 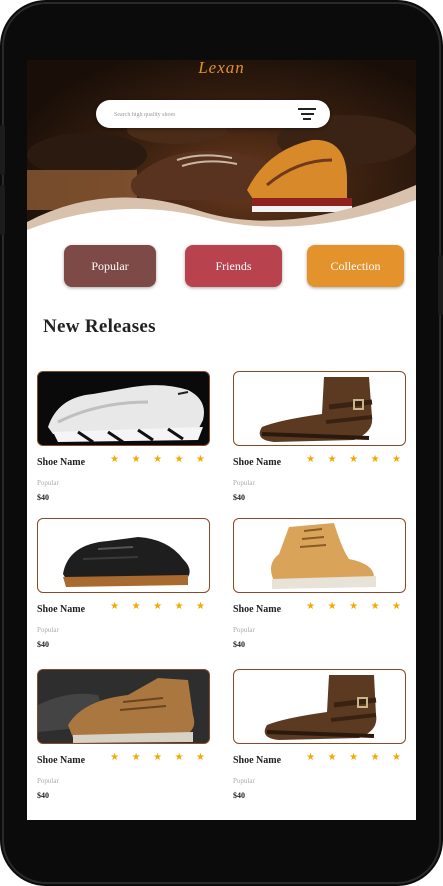 What do you see at coordinates (2, 150) in the screenshot?
I see `volume-up-button` at bounding box center [2, 150].